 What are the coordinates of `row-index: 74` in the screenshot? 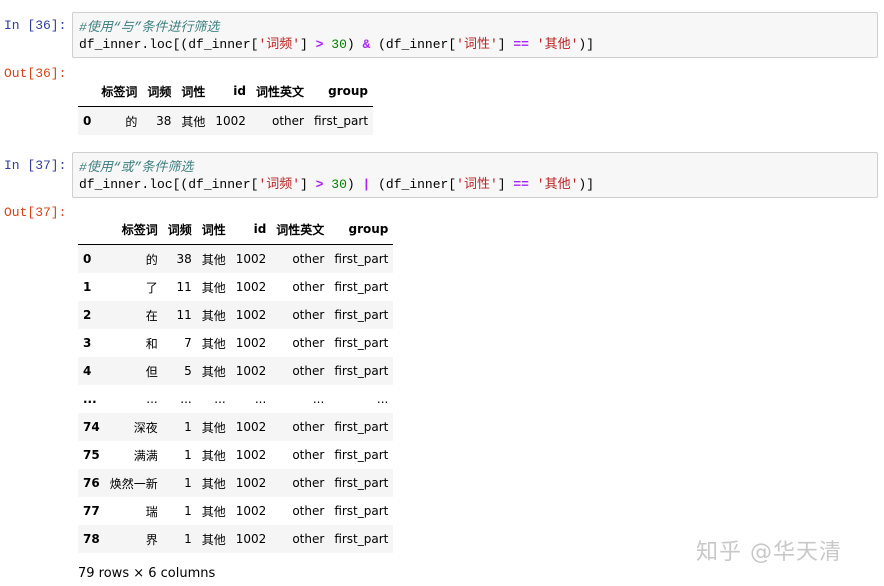 It's located at (91, 427).